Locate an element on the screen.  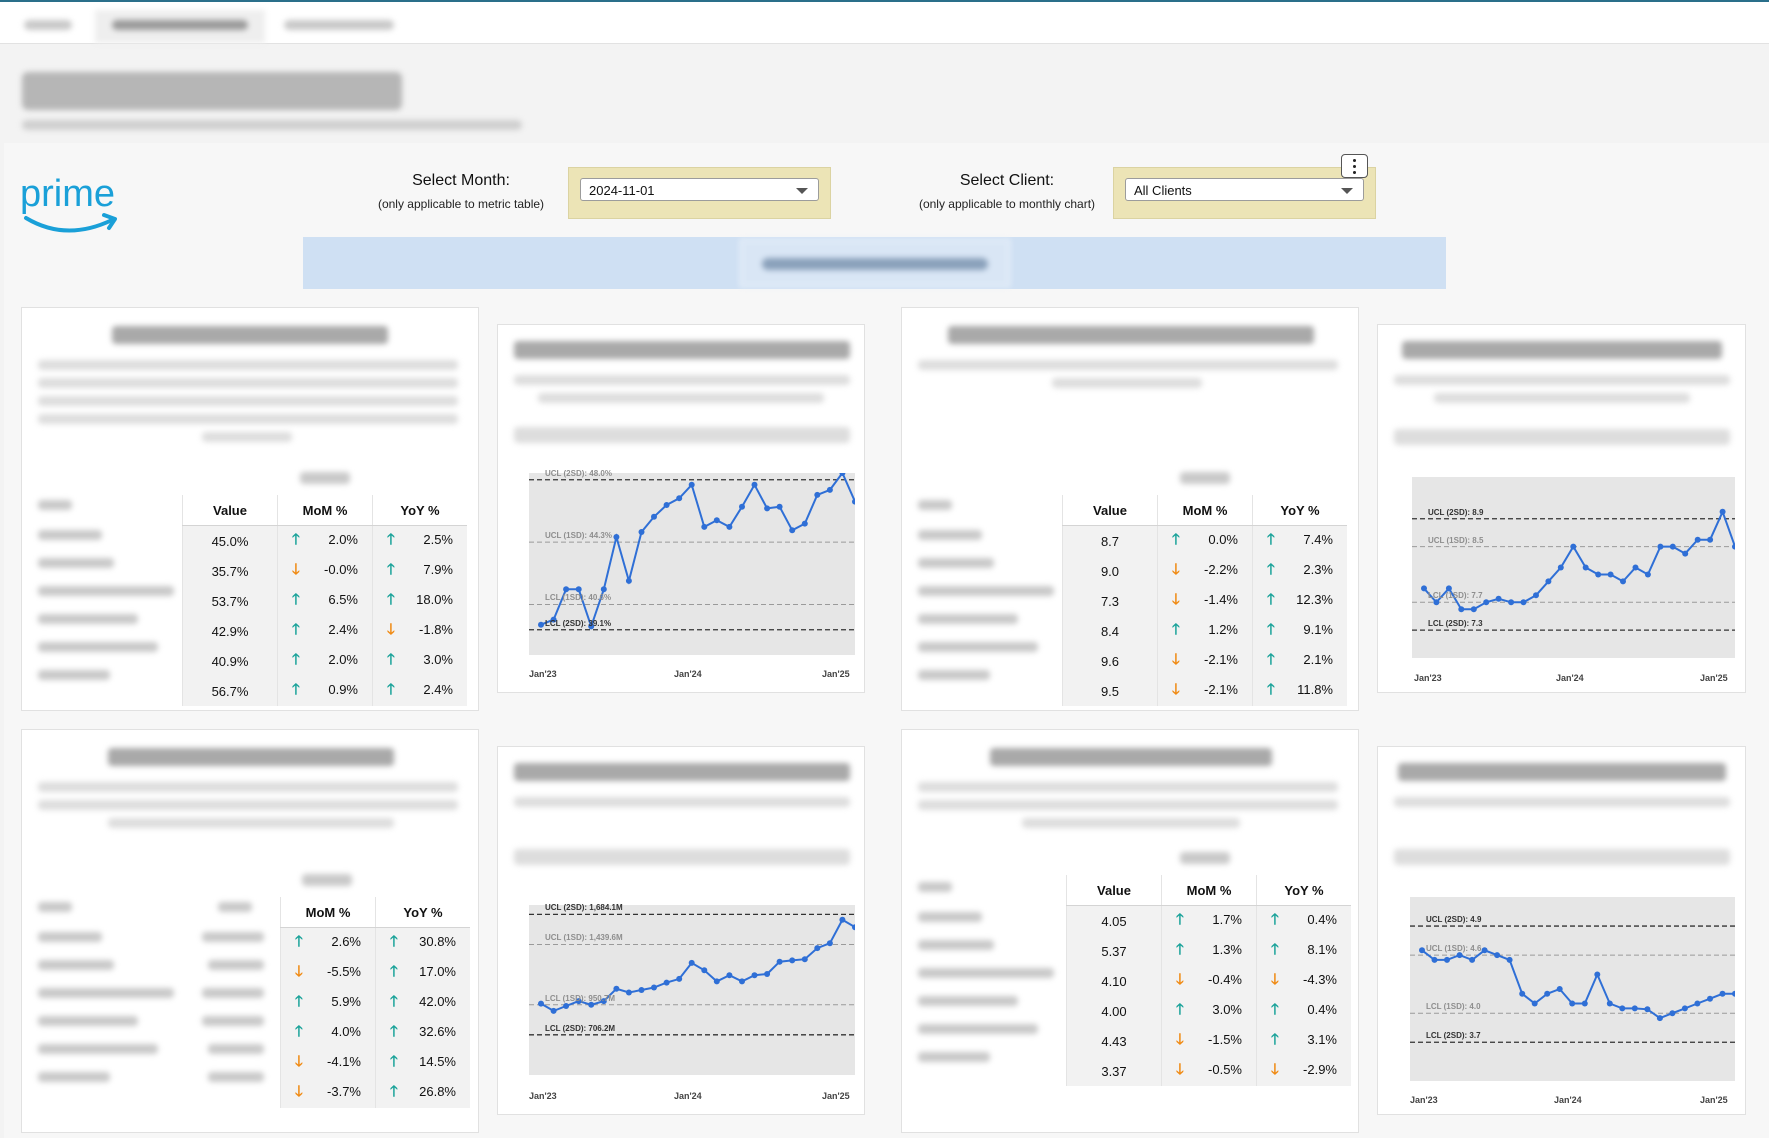
month-dropdown: 2024-11-01 is located at coordinates (699, 189).